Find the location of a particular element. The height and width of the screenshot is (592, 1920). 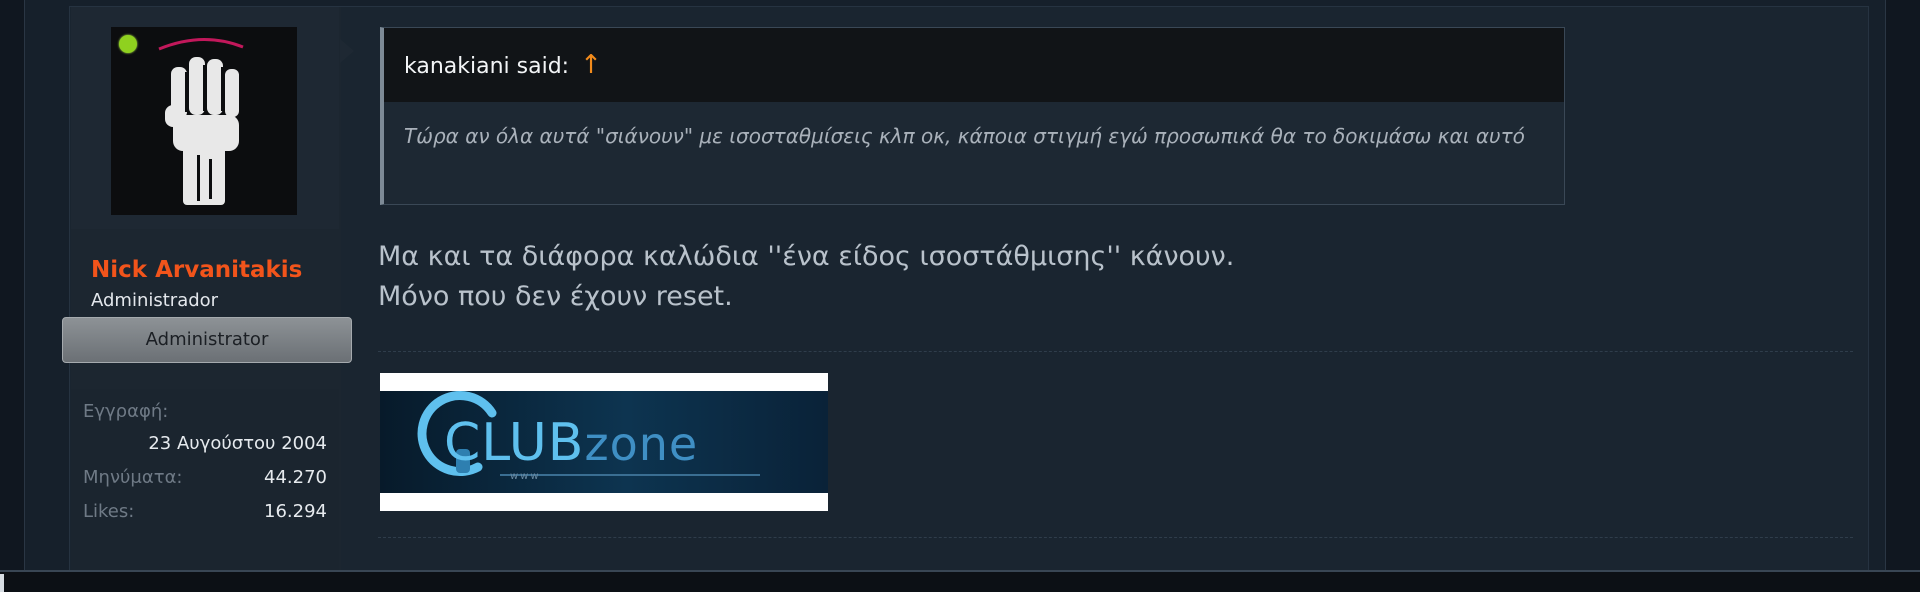

stat-label-joined: Εγγραφή: is located at coordinates (126, 411).